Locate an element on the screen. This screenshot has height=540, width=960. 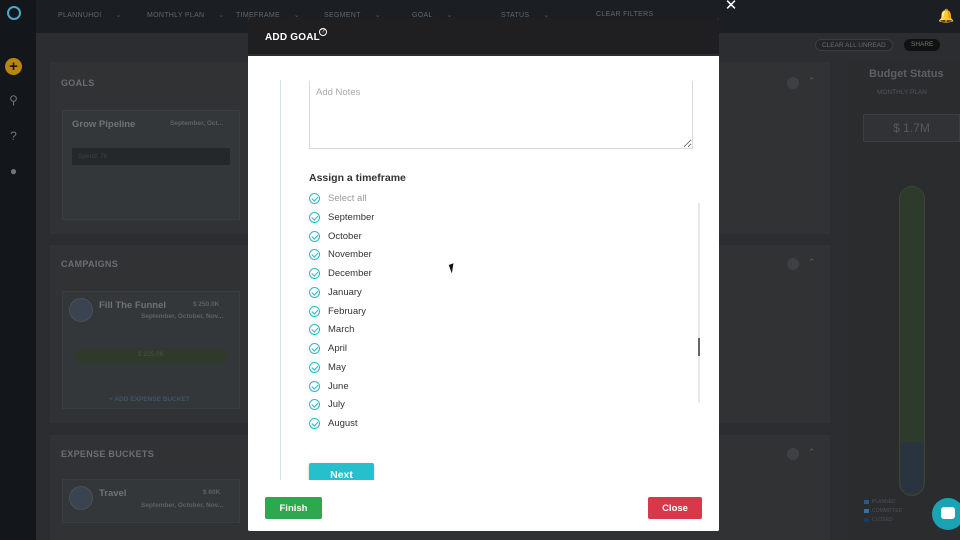
legend-label: PLANNED is located at coordinates (884, 502).